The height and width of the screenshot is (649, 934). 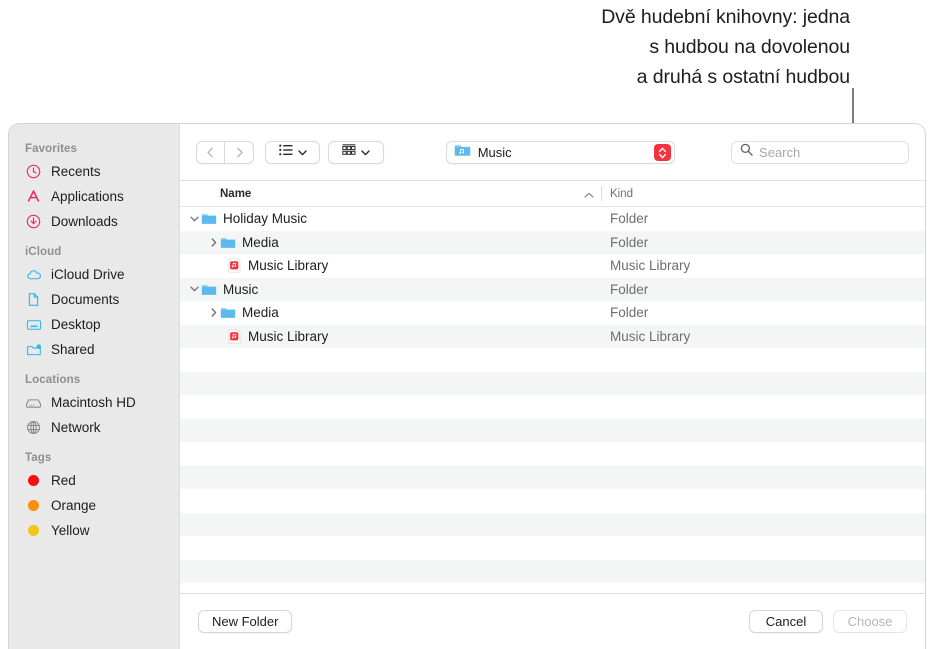 I want to click on new-folder-button: New Folder, so click(x=245, y=621).